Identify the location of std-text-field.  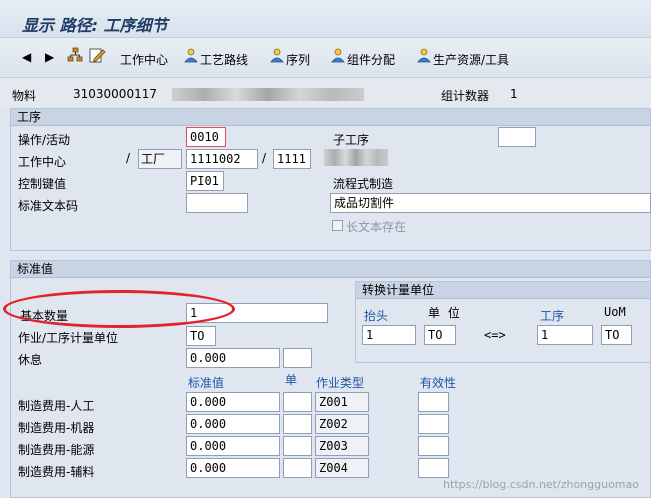
(217, 203).